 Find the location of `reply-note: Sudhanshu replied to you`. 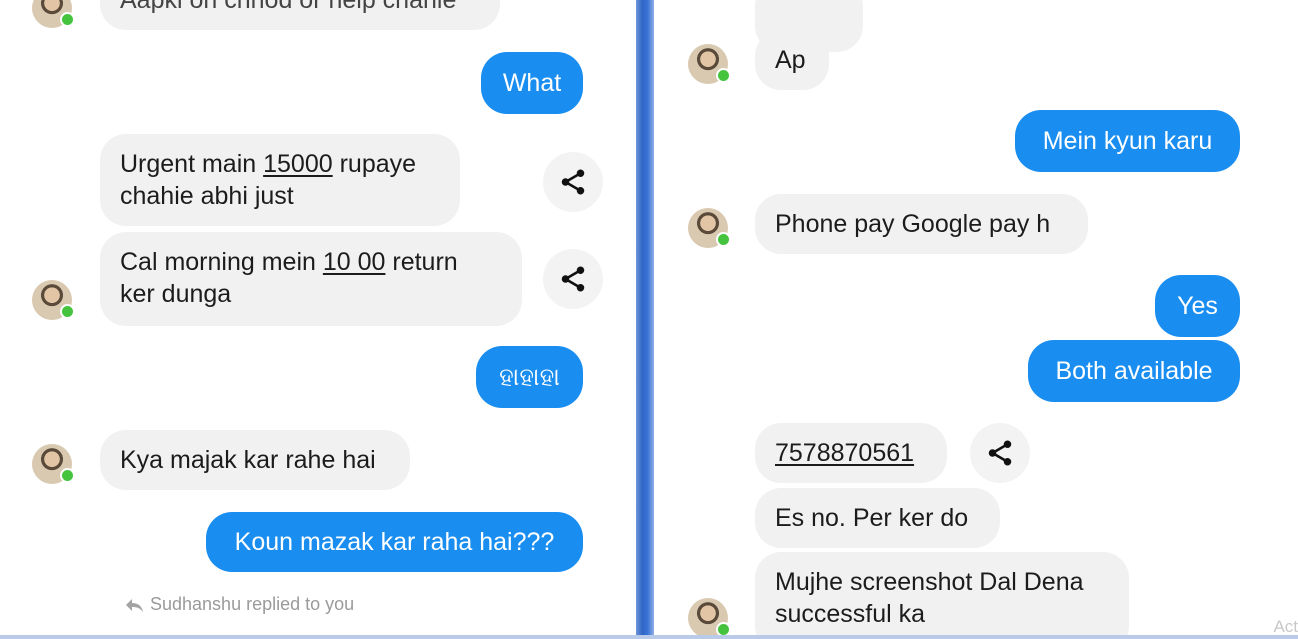

reply-note: Sudhanshu replied to you is located at coordinates (239, 604).